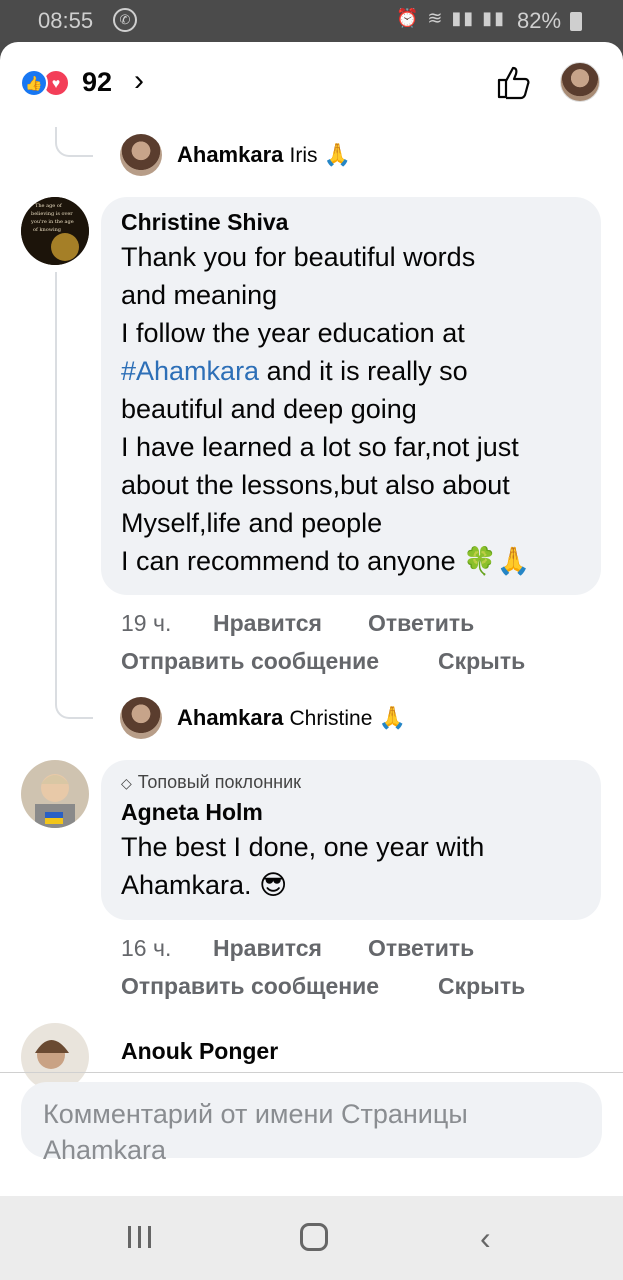 This screenshot has height=1280, width=623. I want to click on reactions-header: 👍 ♥ 92 ›, so click(311, 82).